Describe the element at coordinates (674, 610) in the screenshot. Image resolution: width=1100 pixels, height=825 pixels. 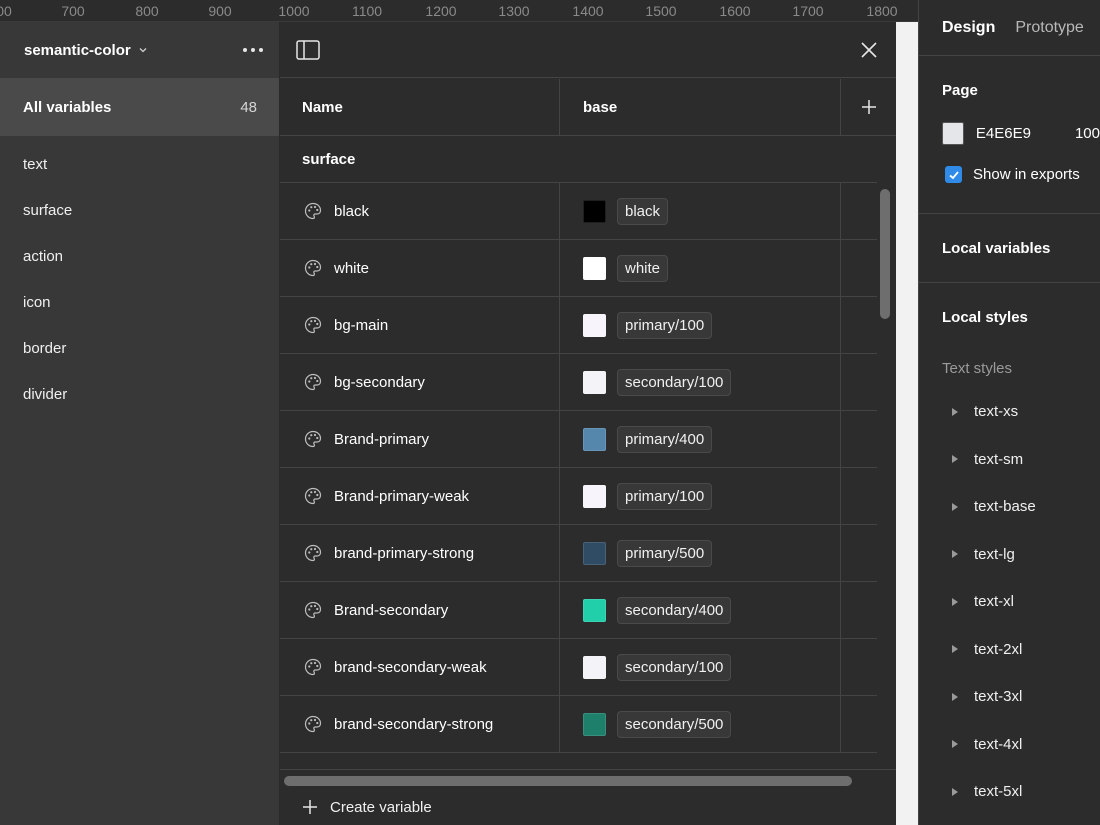
I see `alias-pill: secondary/400` at that location.